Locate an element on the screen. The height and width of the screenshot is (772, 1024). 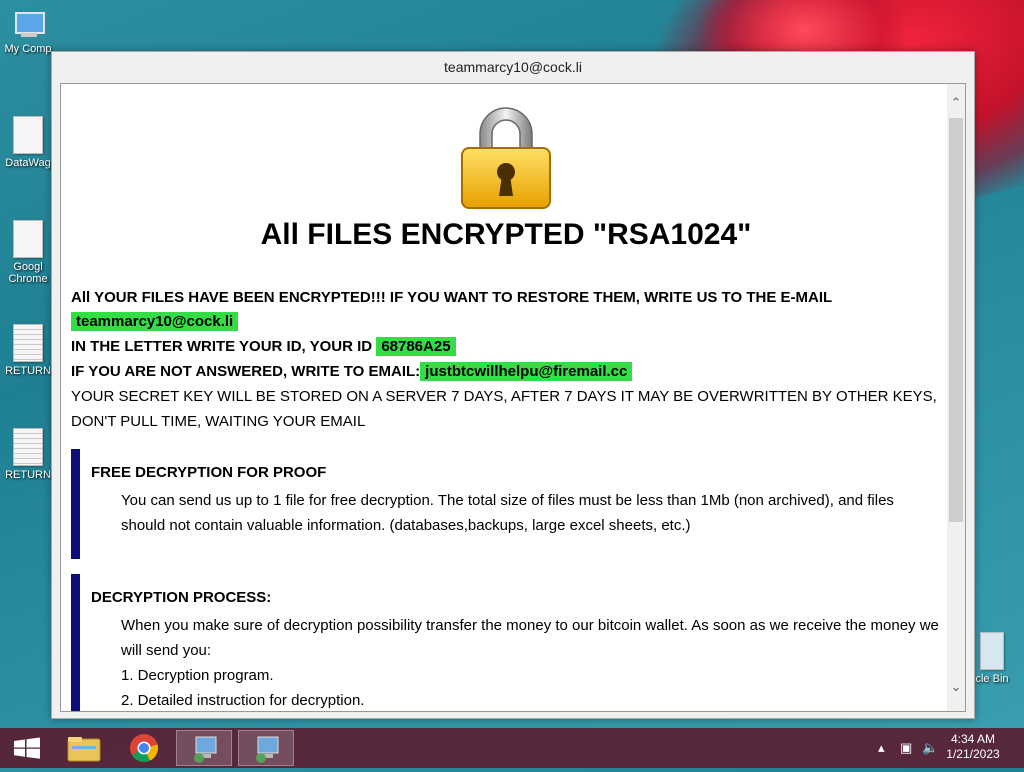
section-title: FREE DECRYPTION FOR PROOF is located at coordinates (209, 472).